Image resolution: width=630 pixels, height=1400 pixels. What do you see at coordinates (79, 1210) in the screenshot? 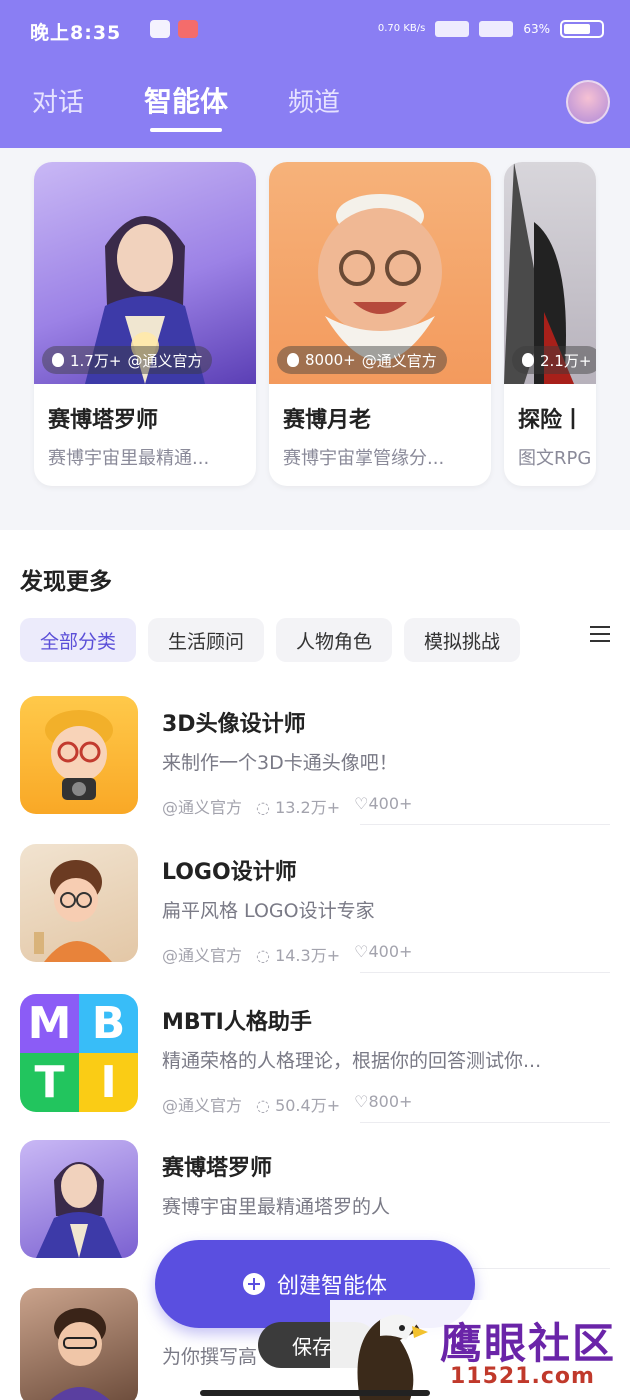
I see `tarot-figure-illustration` at bounding box center [79, 1210].